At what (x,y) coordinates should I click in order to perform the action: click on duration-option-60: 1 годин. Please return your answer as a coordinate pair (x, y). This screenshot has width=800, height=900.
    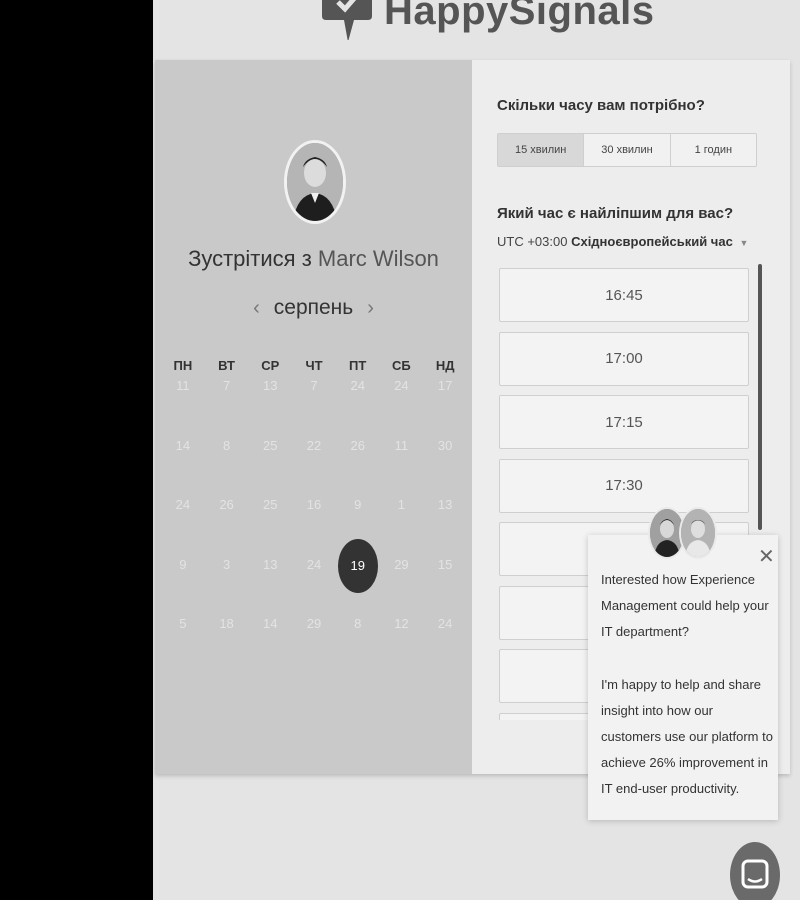
    Looking at the image, I should click on (713, 150).